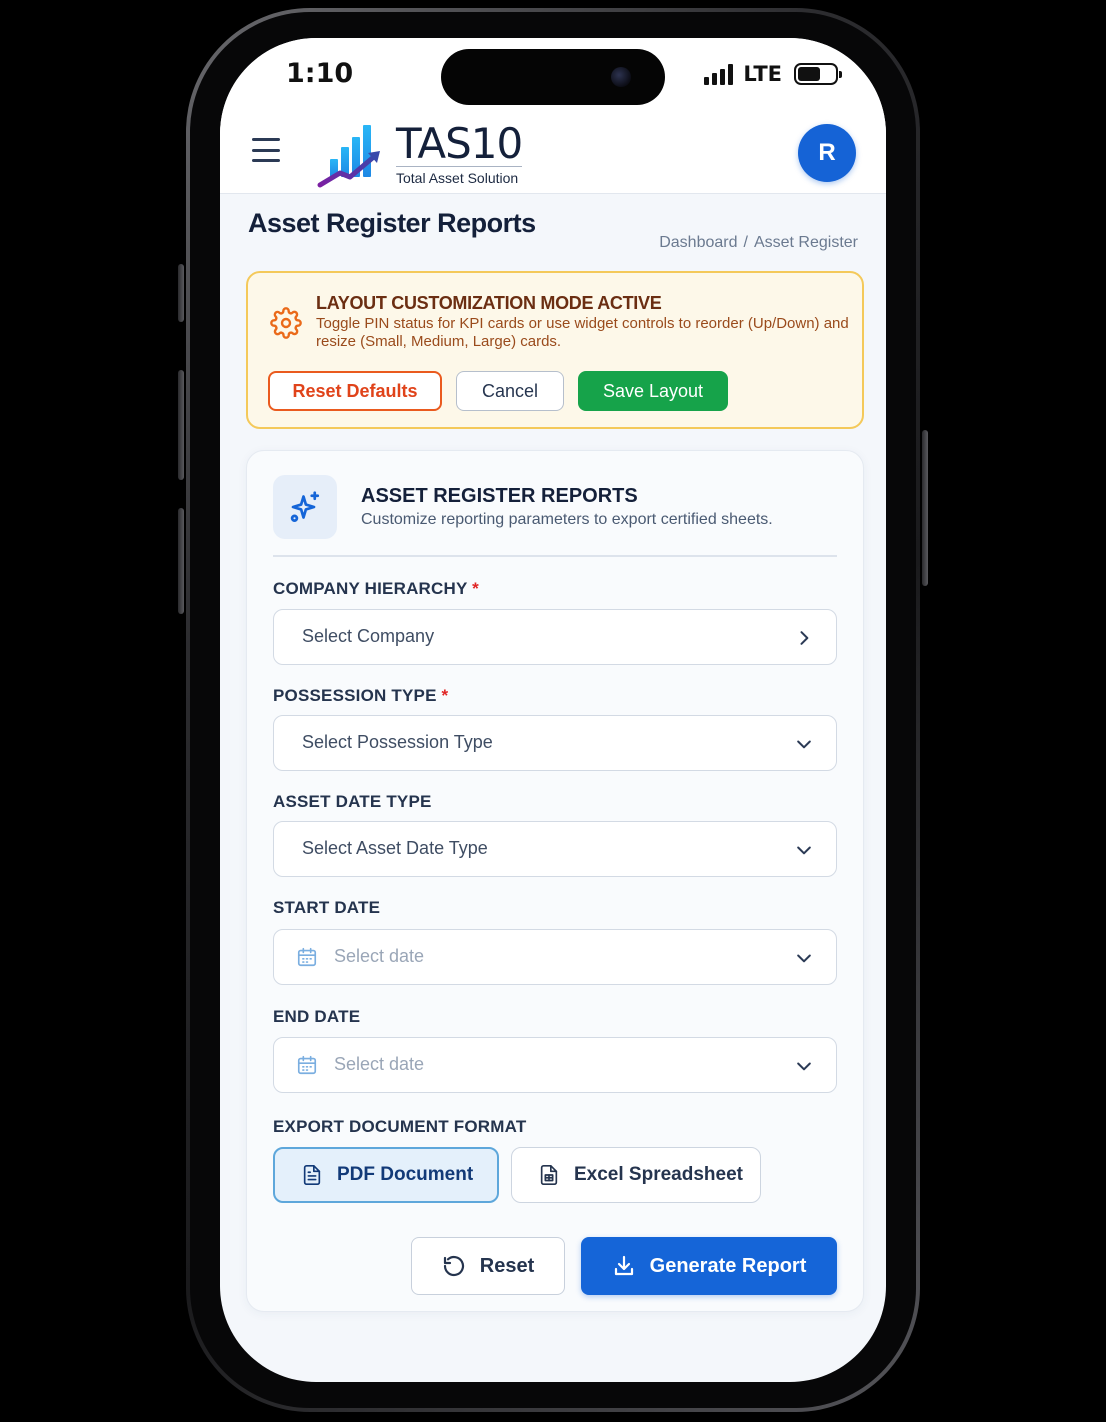  What do you see at coordinates (368, 636) in the screenshot?
I see `company-select-value: Select Company` at bounding box center [368, 636].